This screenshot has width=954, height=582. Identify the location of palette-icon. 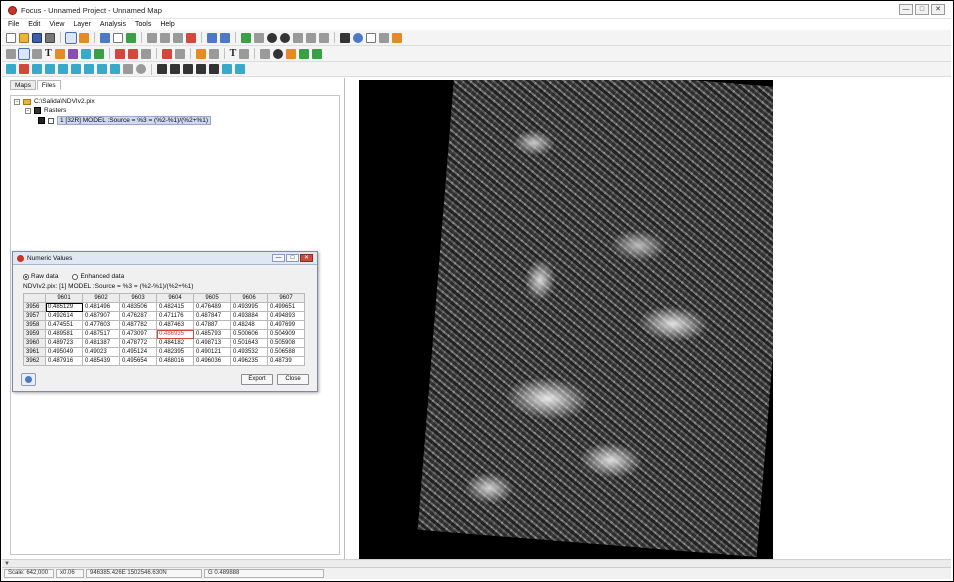
(72, 53).